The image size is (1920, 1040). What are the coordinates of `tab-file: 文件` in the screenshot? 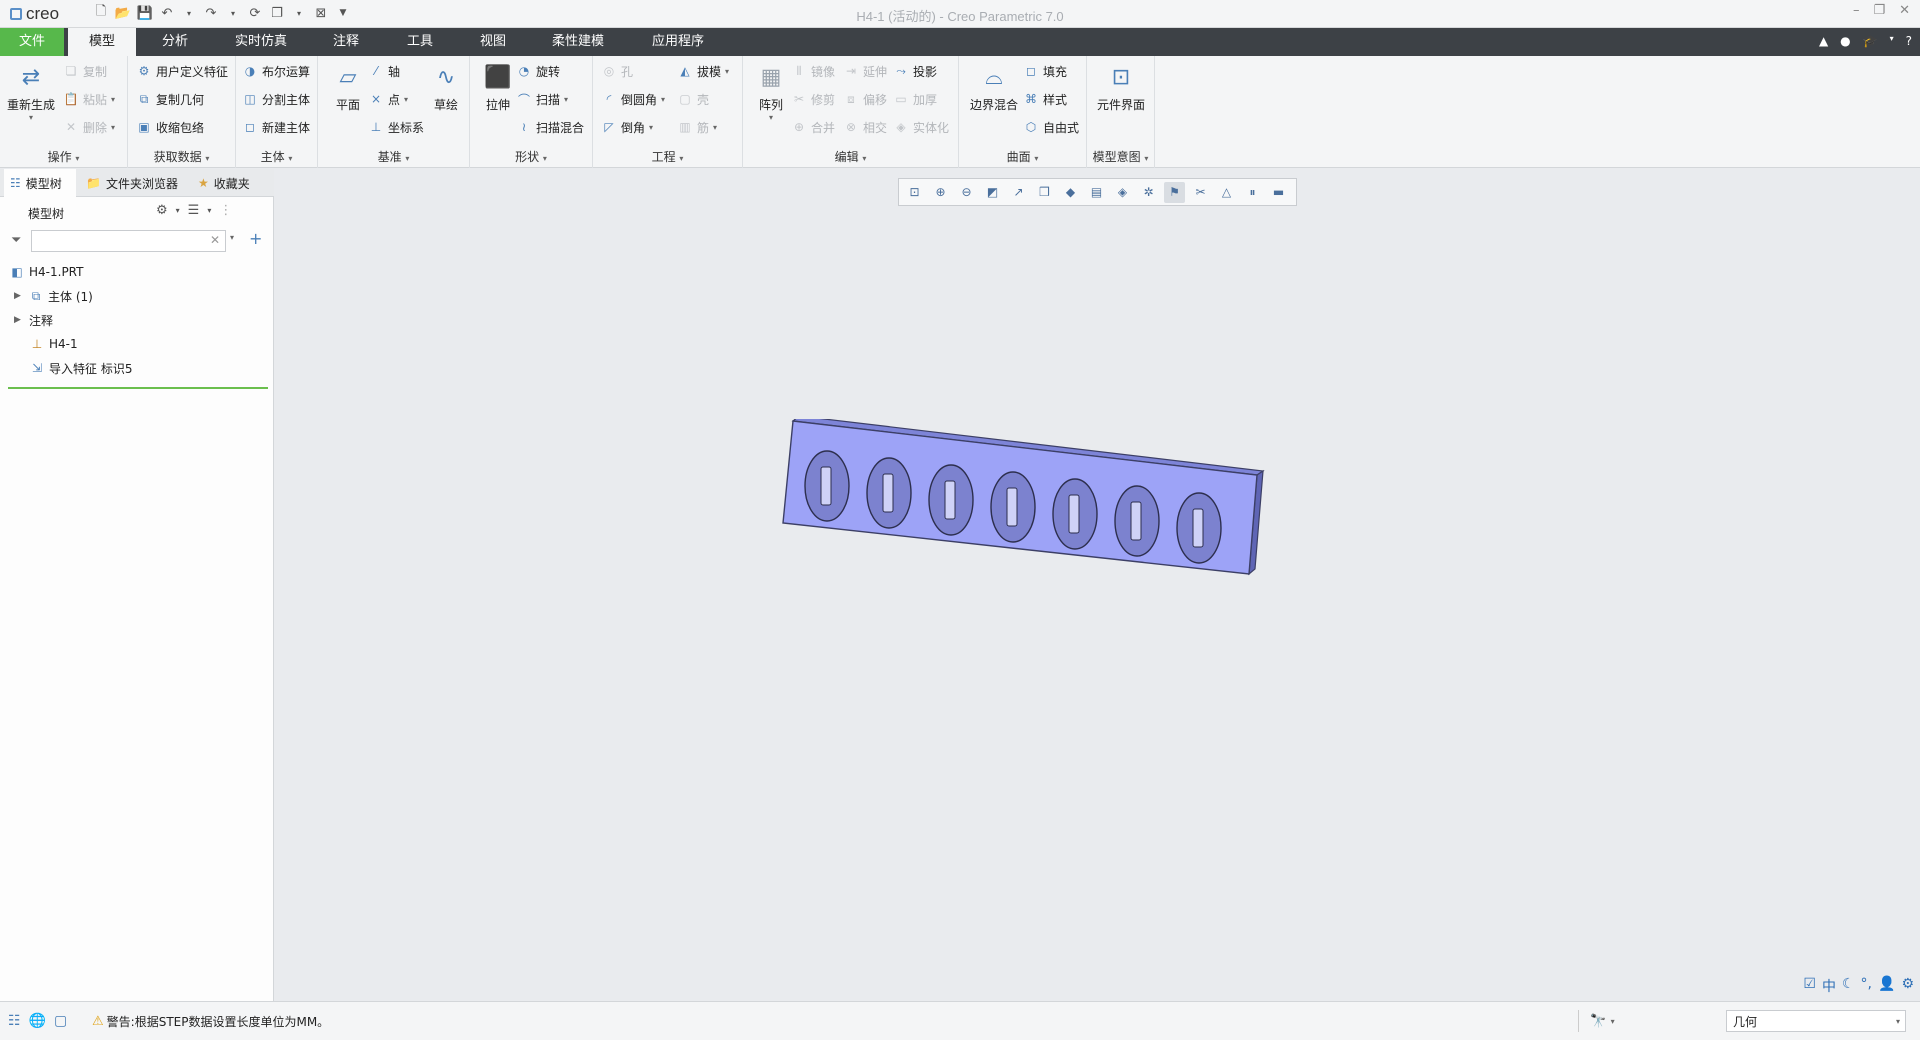 It's located at (32, 42).